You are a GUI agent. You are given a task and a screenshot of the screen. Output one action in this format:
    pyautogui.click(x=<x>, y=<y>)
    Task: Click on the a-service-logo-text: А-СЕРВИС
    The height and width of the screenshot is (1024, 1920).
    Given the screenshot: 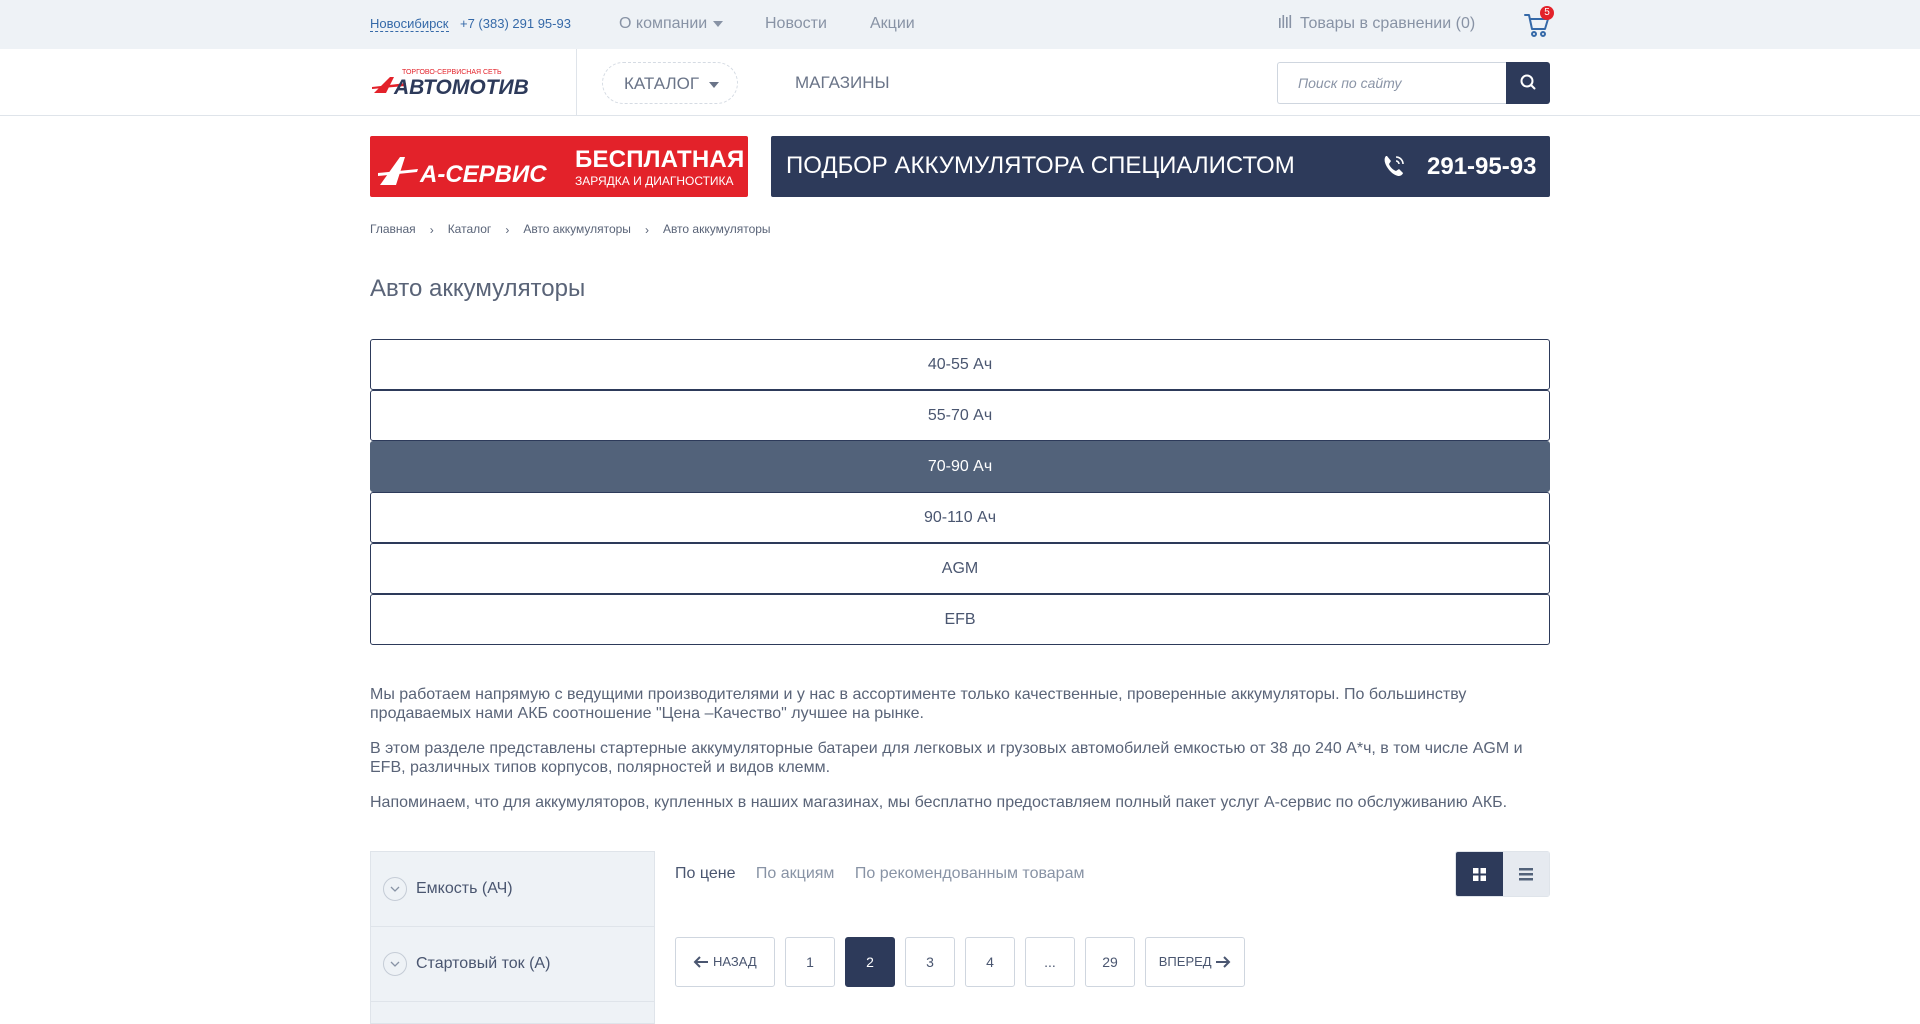 What is the action you would take?
    pyautogui.click(x=483, y=174)
    